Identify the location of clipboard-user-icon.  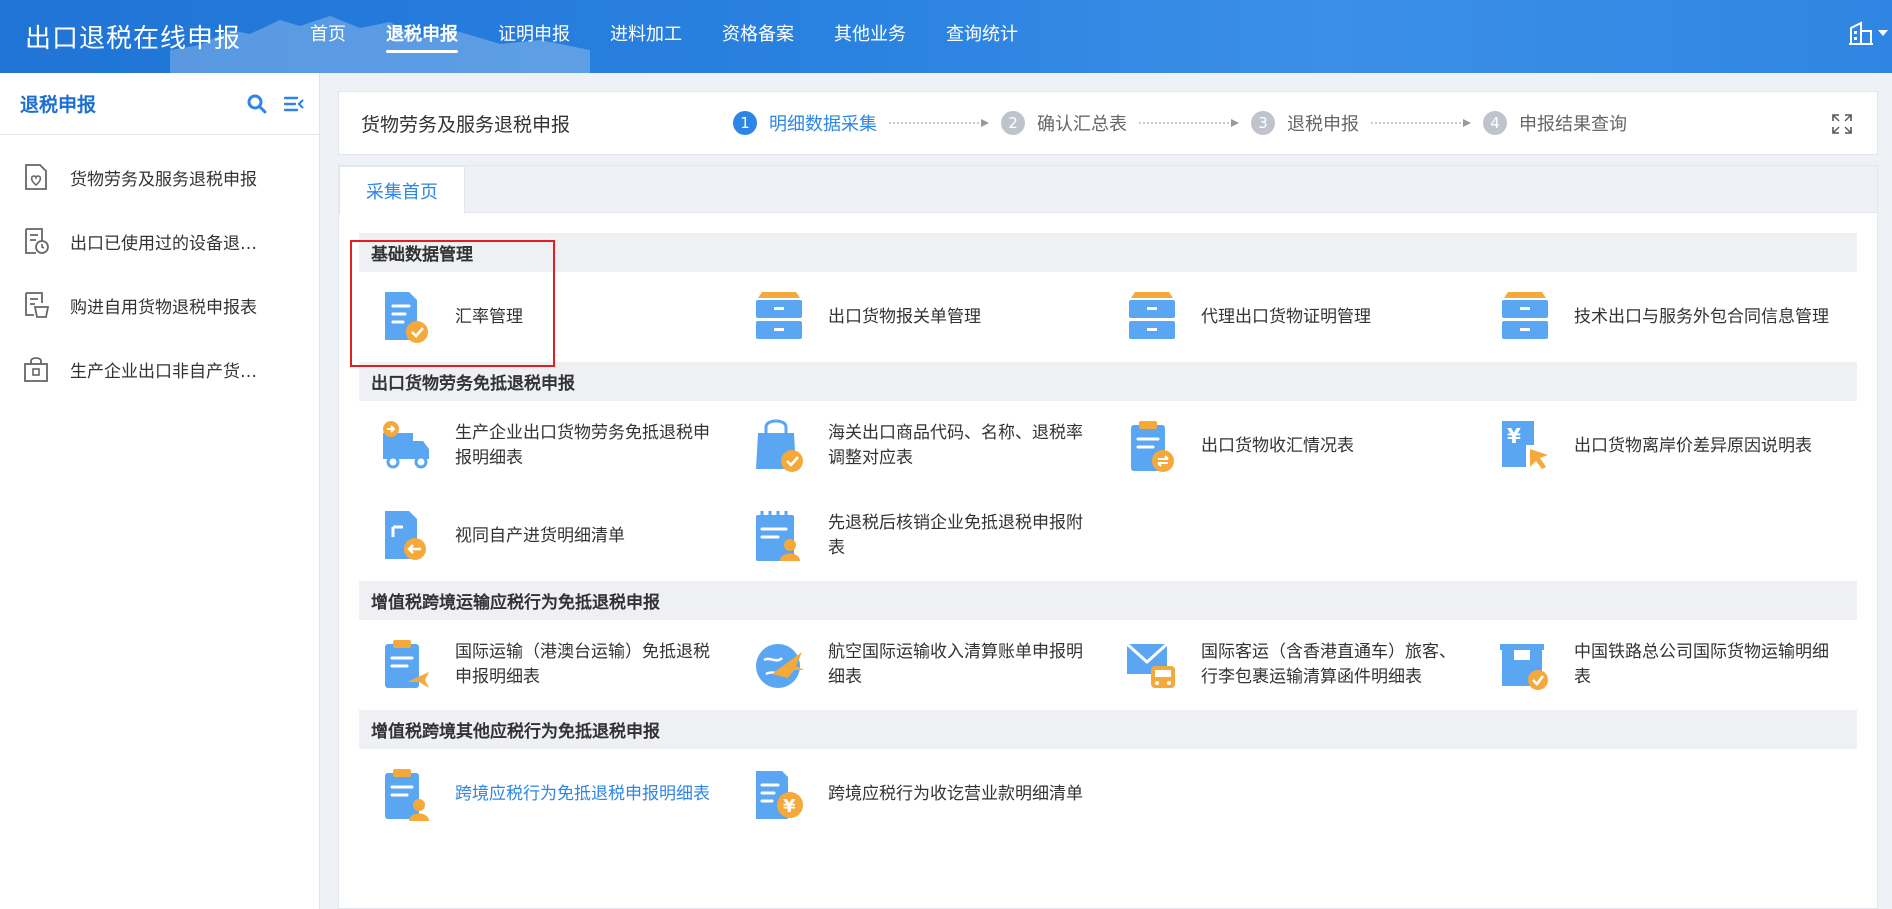
(407, 795).